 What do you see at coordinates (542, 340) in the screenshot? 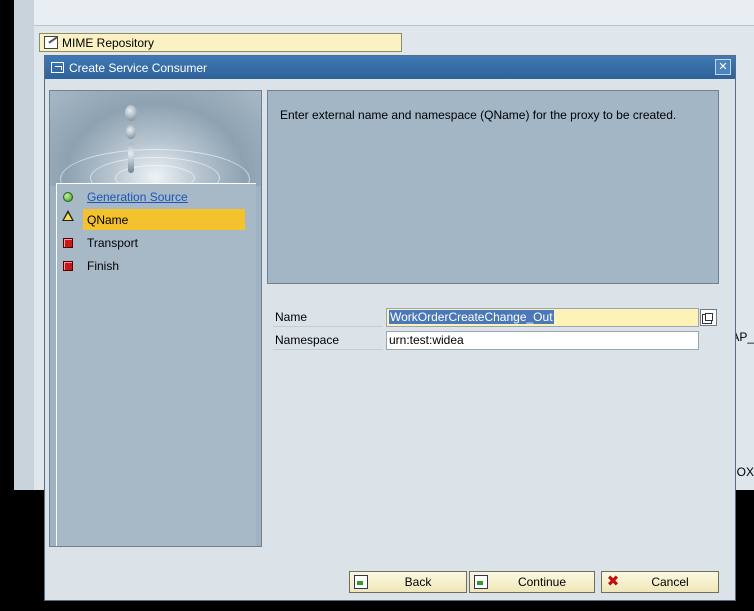
I see `namespace-input: urn:test:widea` at bounding box center [542, 340].